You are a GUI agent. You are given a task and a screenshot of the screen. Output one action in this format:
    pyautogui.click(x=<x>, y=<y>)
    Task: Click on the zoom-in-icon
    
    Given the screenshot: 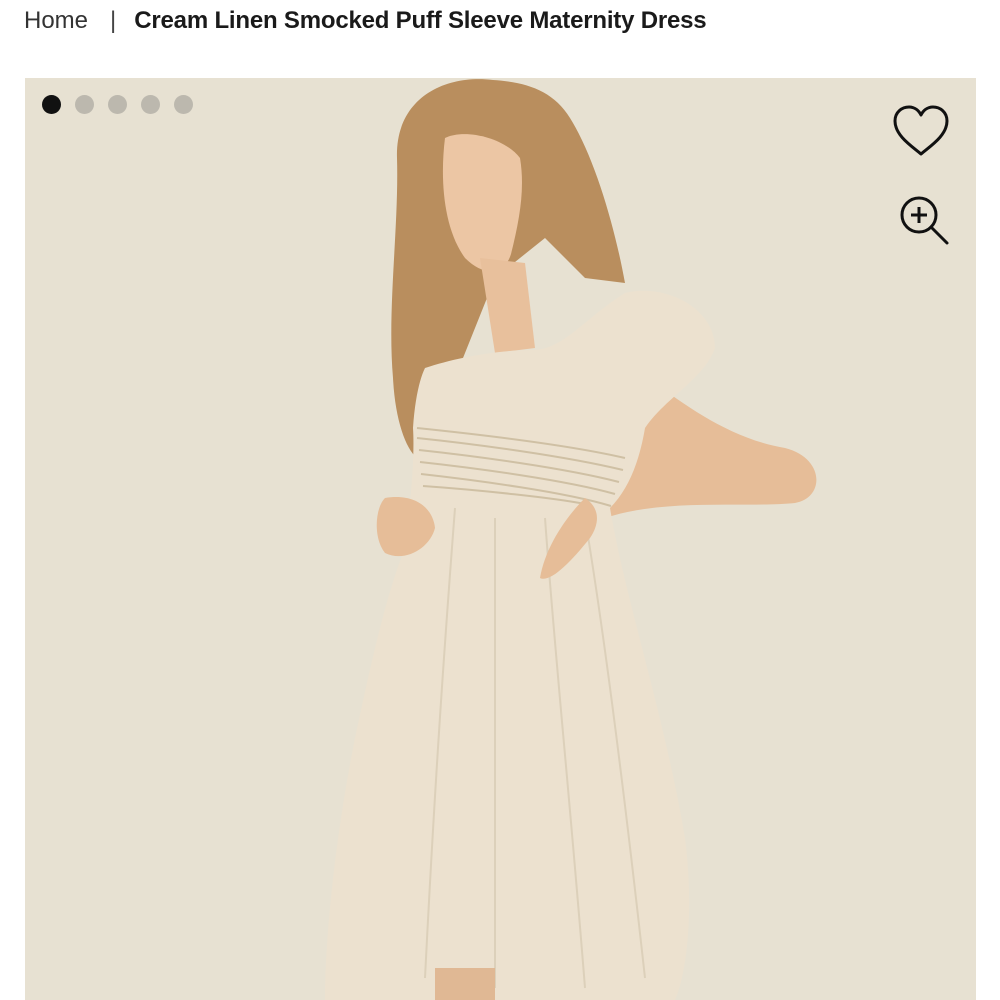 What is the action you would take?
    pyautogui.click(x=924, y=220)
    